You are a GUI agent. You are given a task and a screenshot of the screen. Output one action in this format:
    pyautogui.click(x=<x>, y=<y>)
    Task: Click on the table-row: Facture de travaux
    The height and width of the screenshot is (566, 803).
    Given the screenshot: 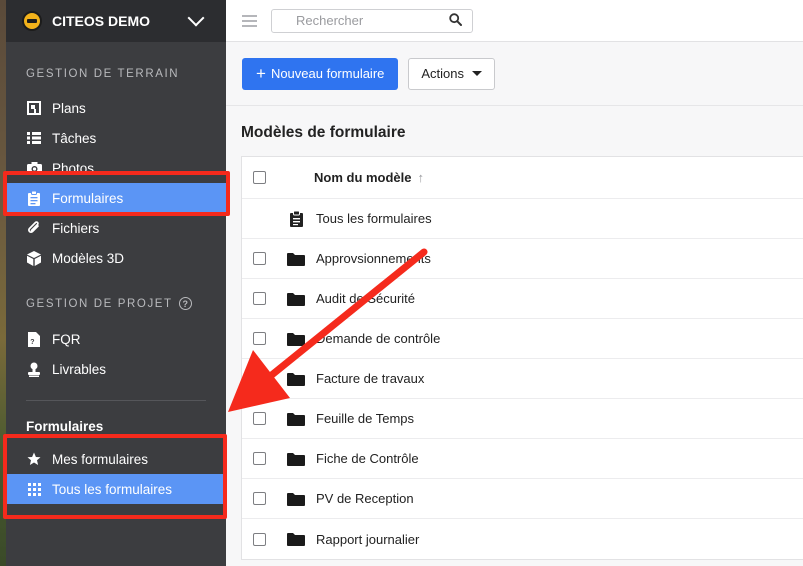 What is the action you would take?
    pyautogui.click(x=522, y=379)
    